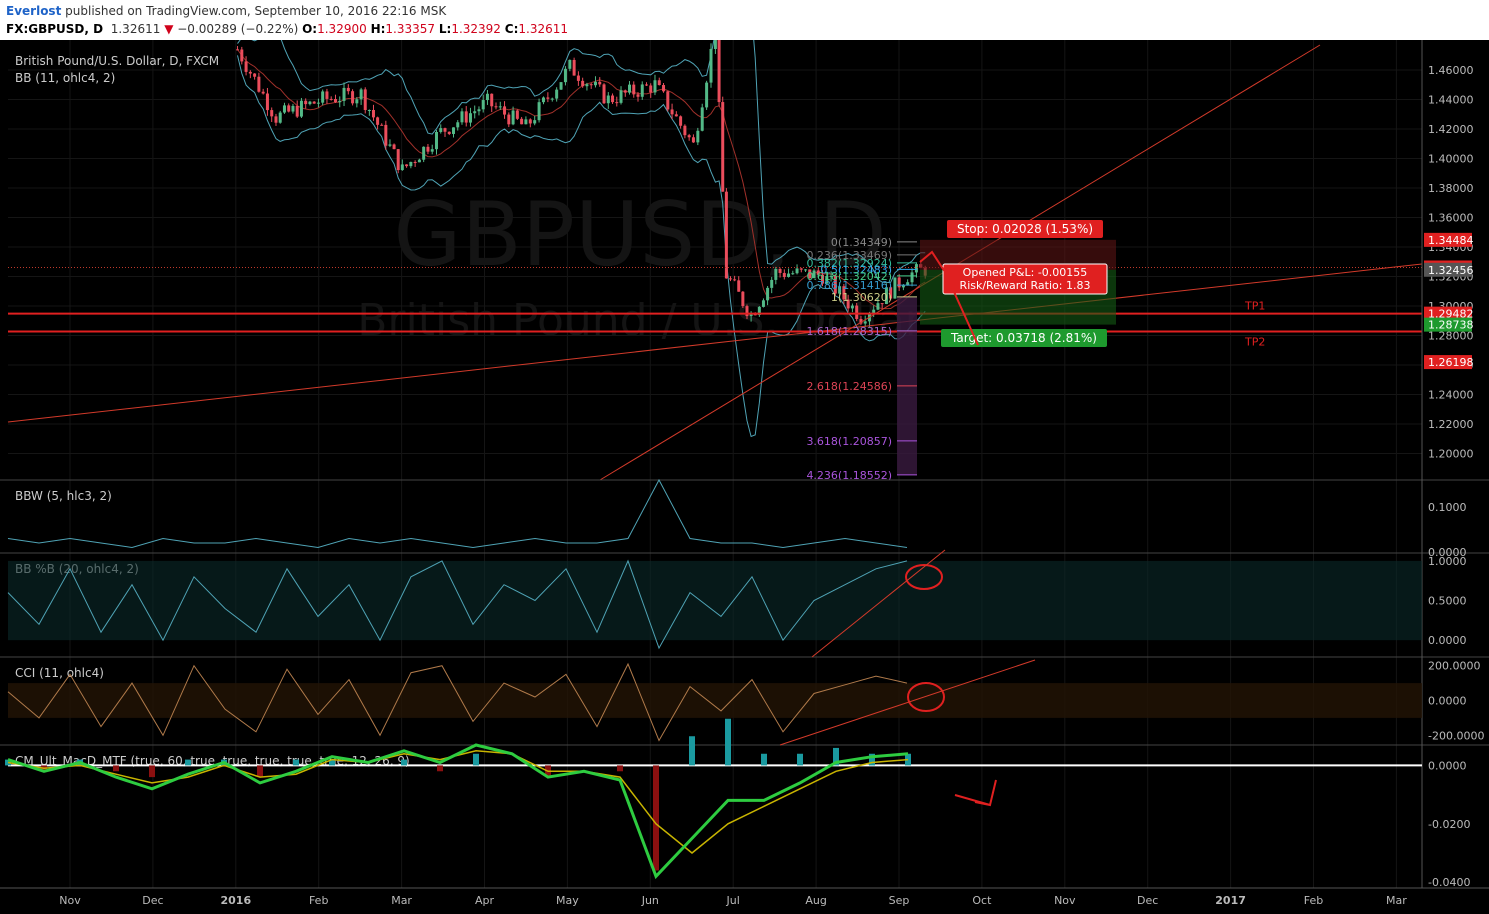  I want to click on price-tick: 1.46000, so click(1451, 70).